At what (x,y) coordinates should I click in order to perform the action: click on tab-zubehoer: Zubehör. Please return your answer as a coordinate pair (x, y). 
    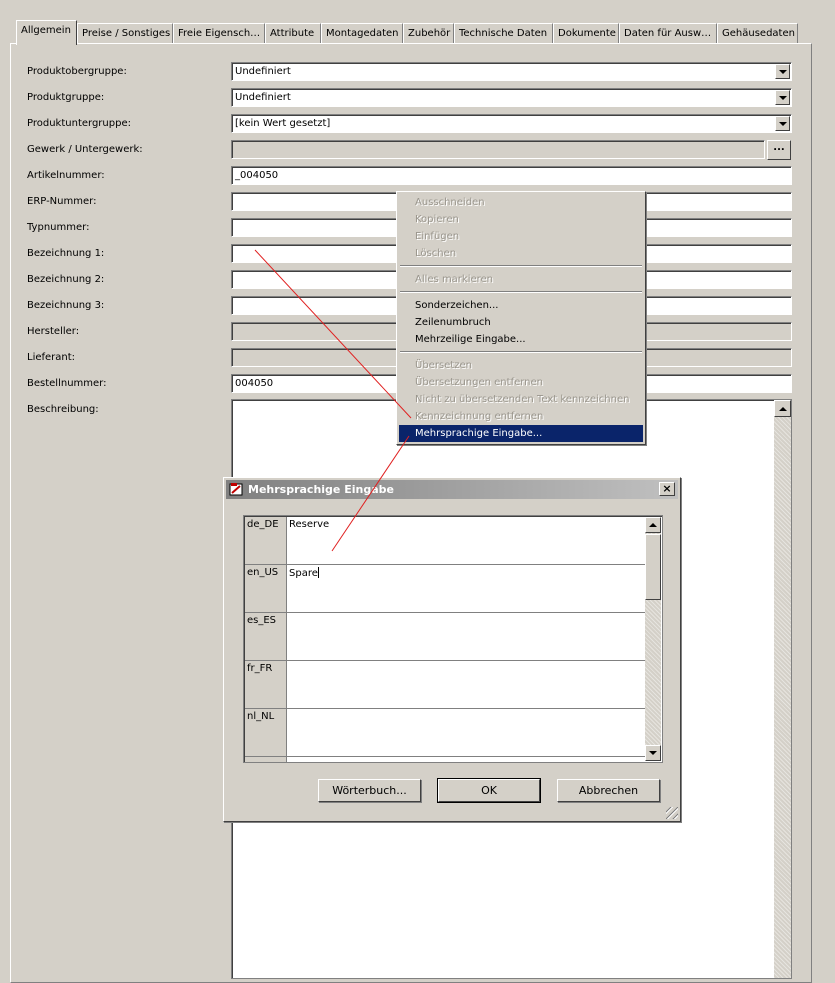
    Looking at the image, I should click on (428, 33).